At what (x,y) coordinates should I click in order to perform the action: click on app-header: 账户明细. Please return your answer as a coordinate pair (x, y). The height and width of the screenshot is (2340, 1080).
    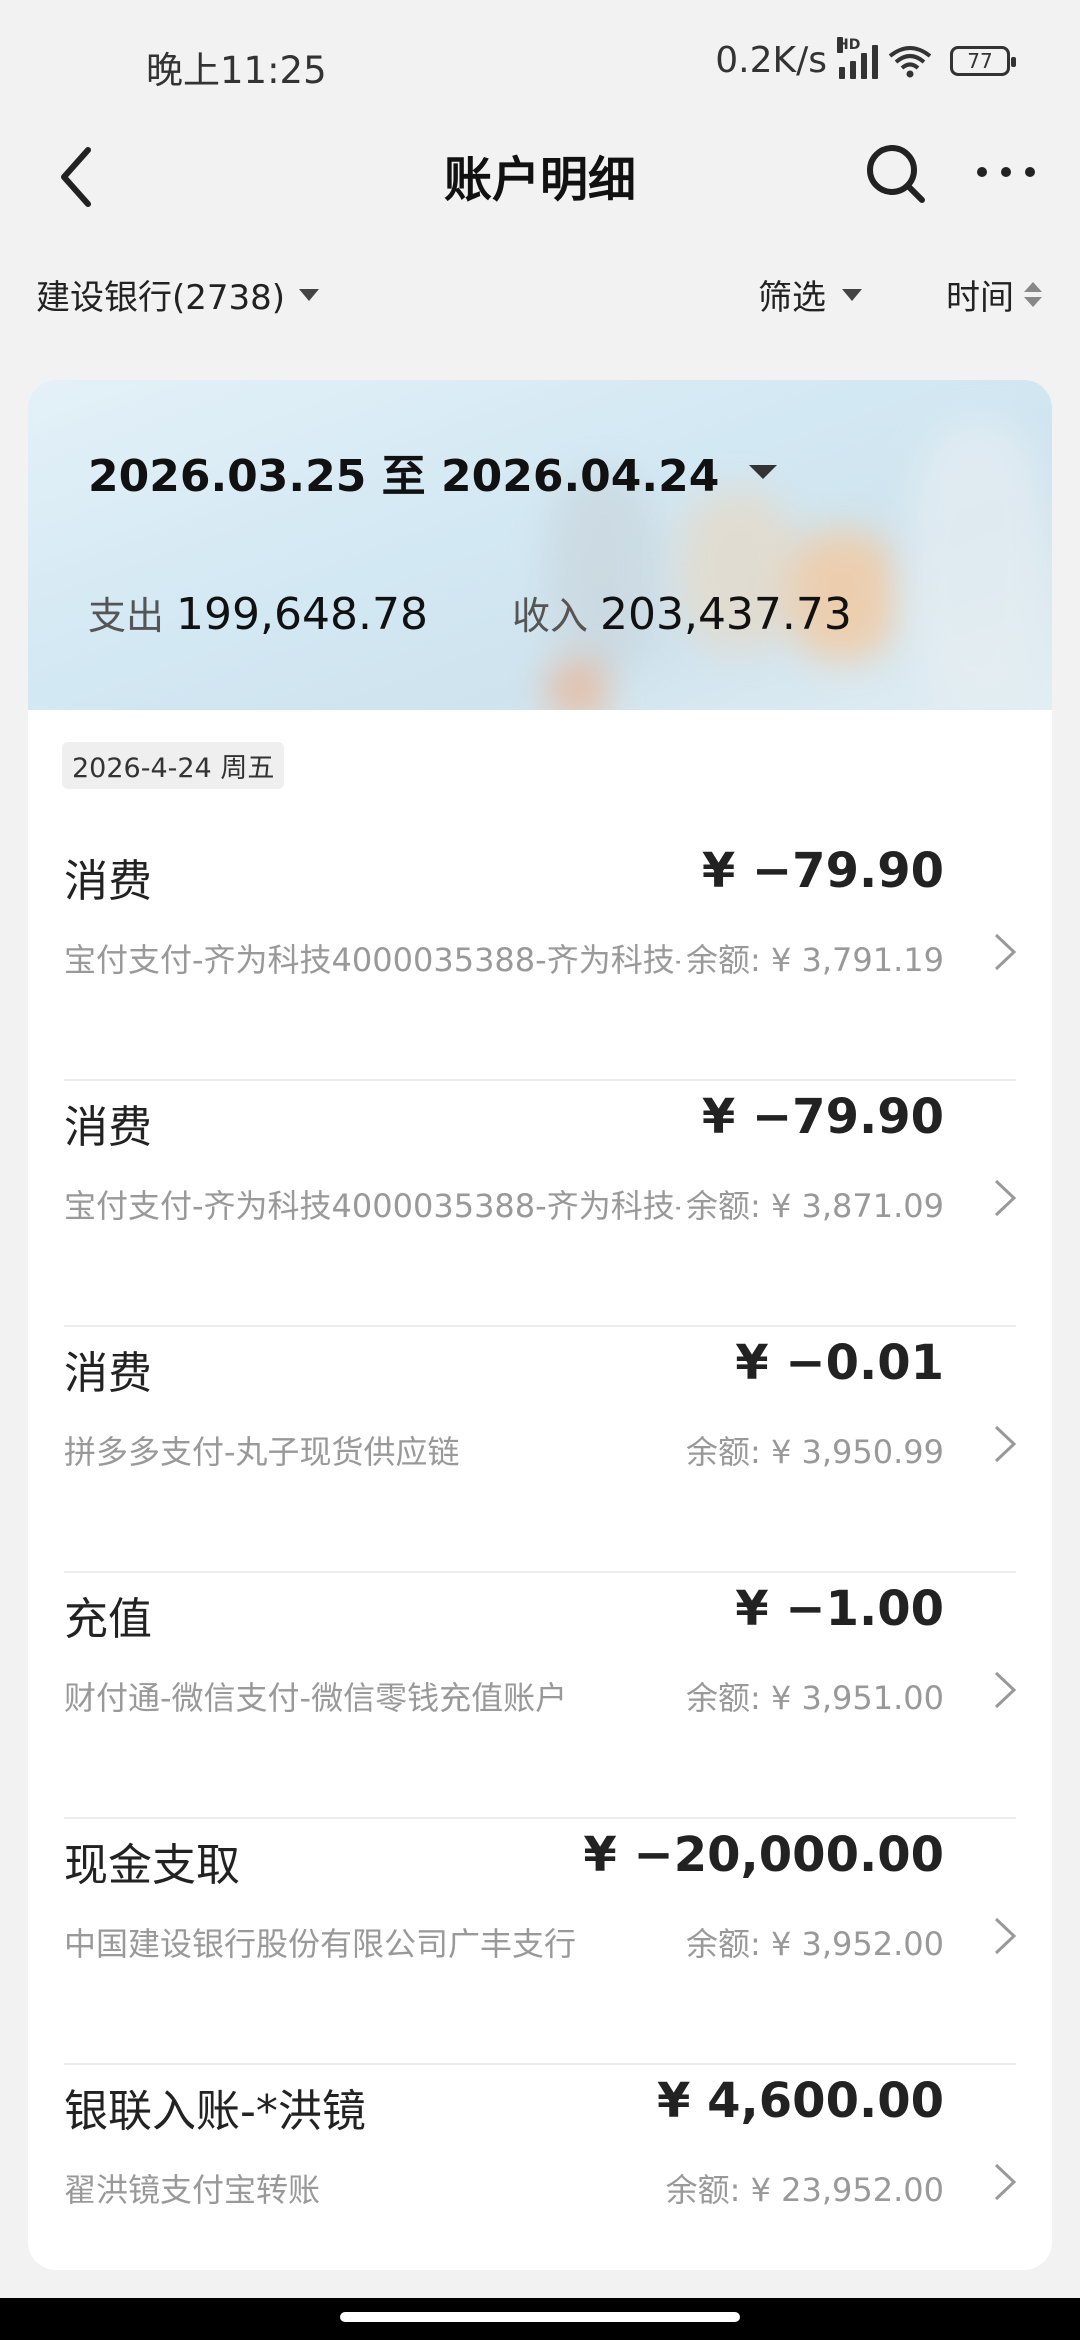
    Looking at the image, I should click on (540, 170).